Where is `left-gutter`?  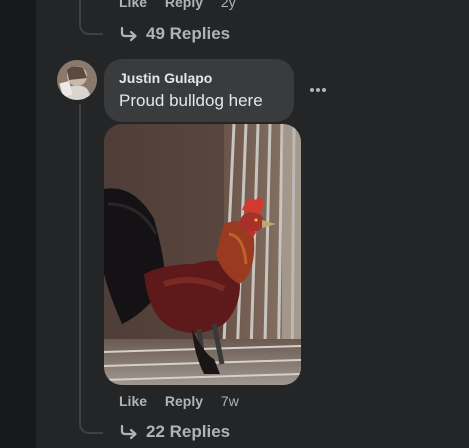
left-gutter is located at coordinates (18, 224).